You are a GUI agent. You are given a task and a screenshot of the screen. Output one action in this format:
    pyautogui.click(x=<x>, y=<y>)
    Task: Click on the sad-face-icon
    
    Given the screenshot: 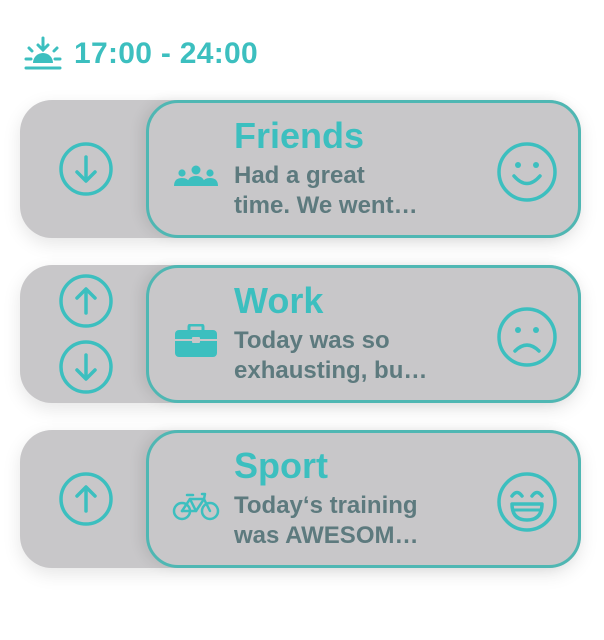 What is the action you would take?
    pyautogui.click(x=527, y=337)
    